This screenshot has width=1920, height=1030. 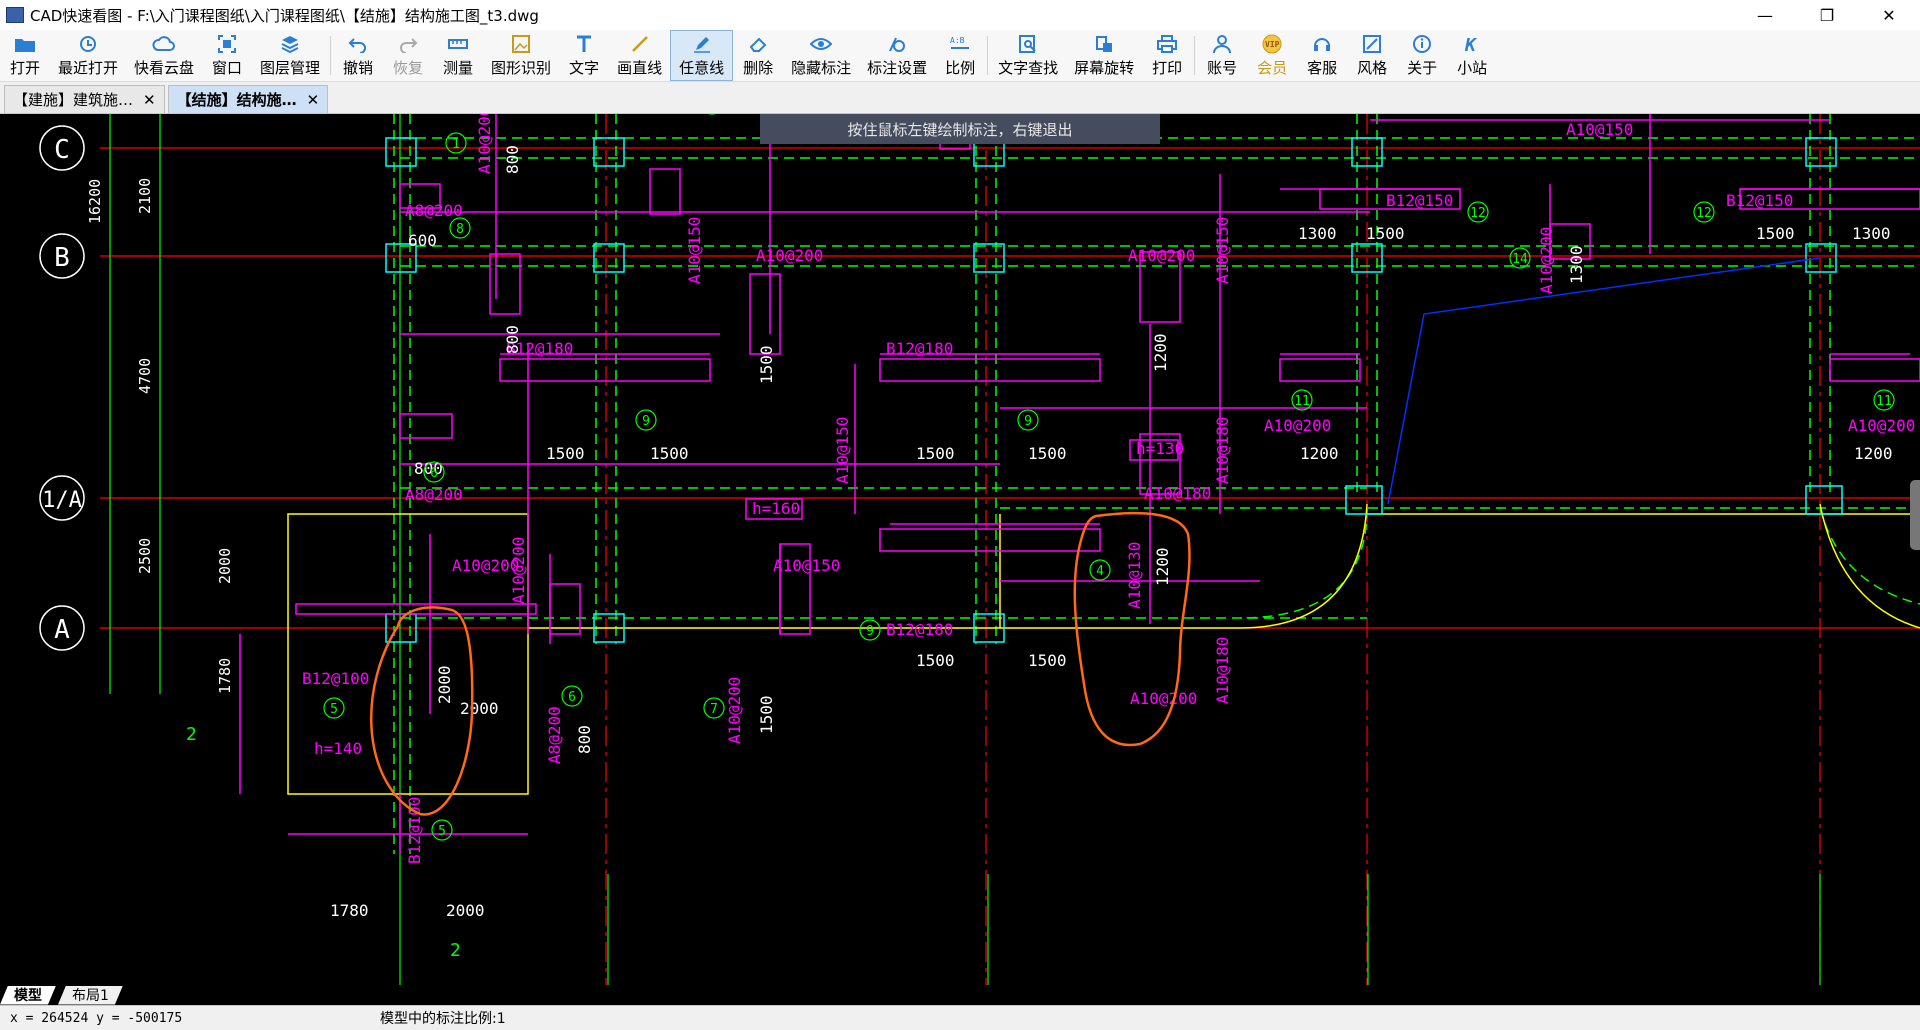 What do you see at coordinates (1322, 55) in the screenshot?
I see `service-button: 客服` at bounding box center [1322, 55].